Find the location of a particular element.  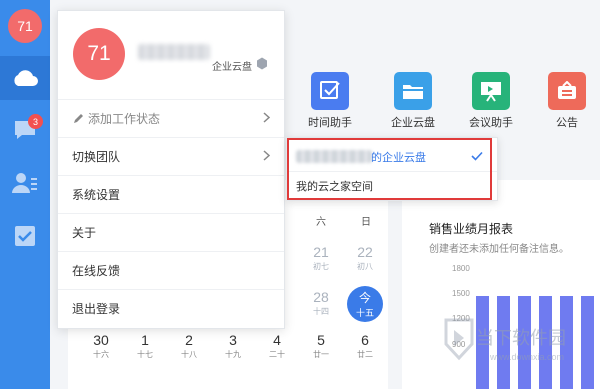

watermark-url: www.downxia.com is located at coordinates (527, 357).